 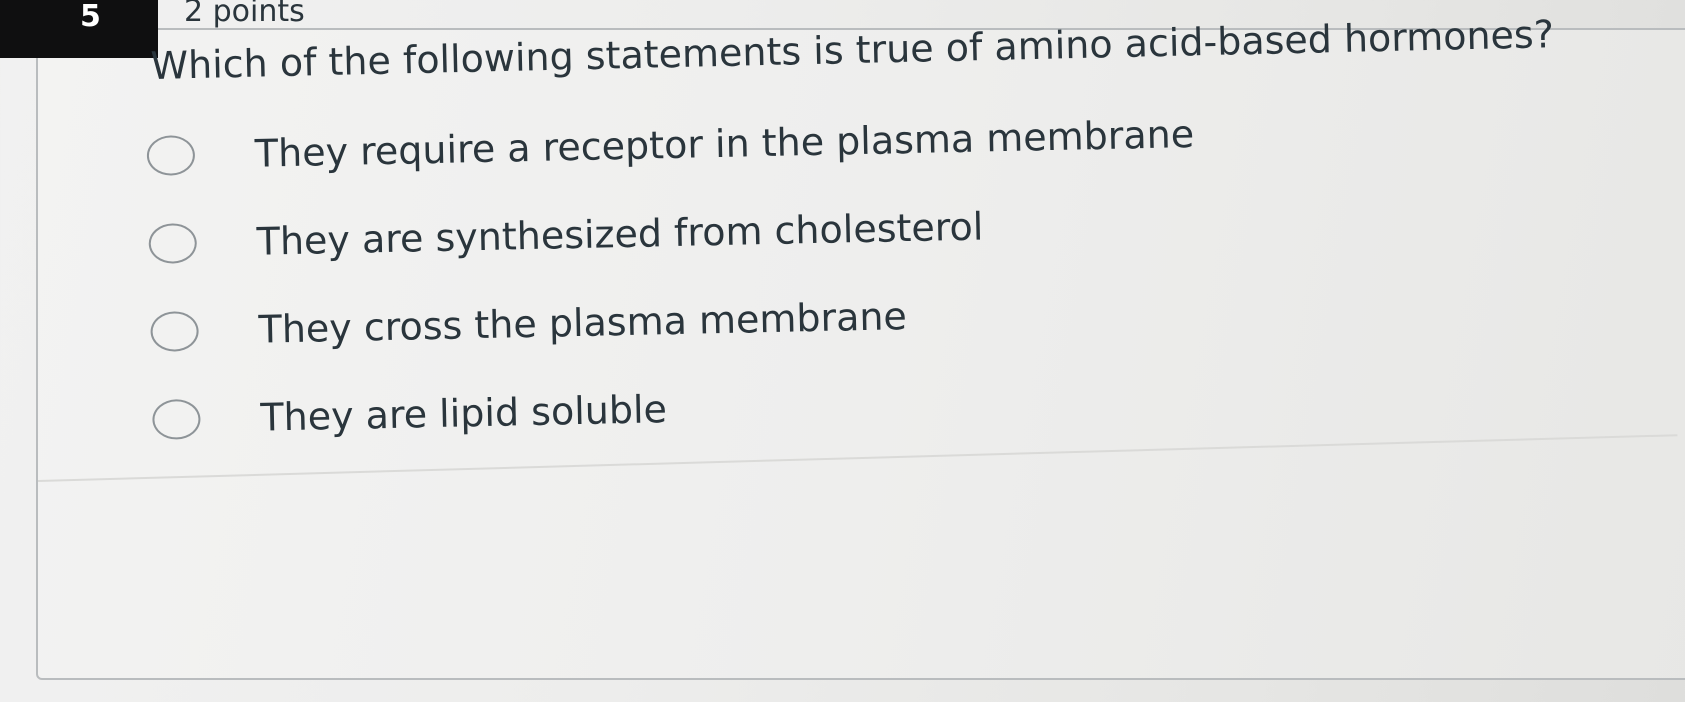 I want to click on answer-label: They are synthesized from cholesterol, so click(x=619, y=233).